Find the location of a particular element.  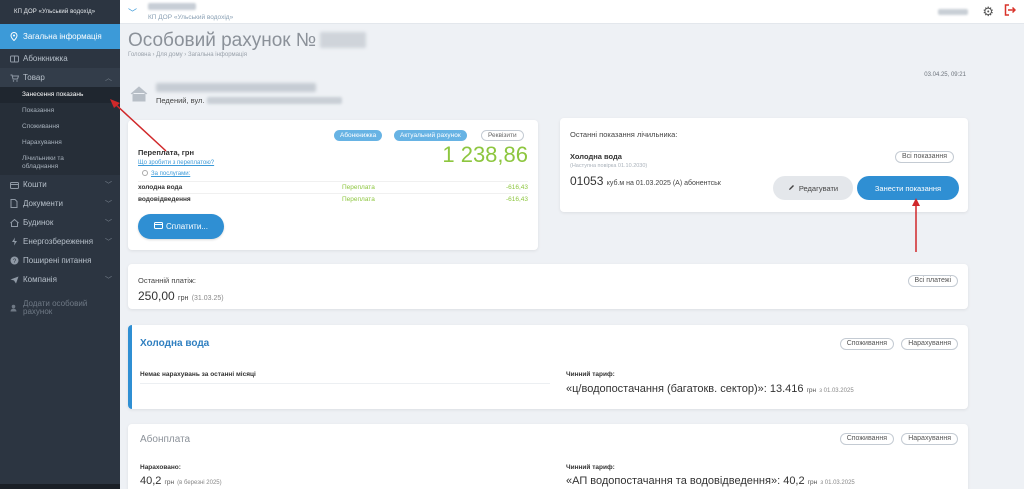

sidebar-item-label: Товар is located at coordinates (34, 77).